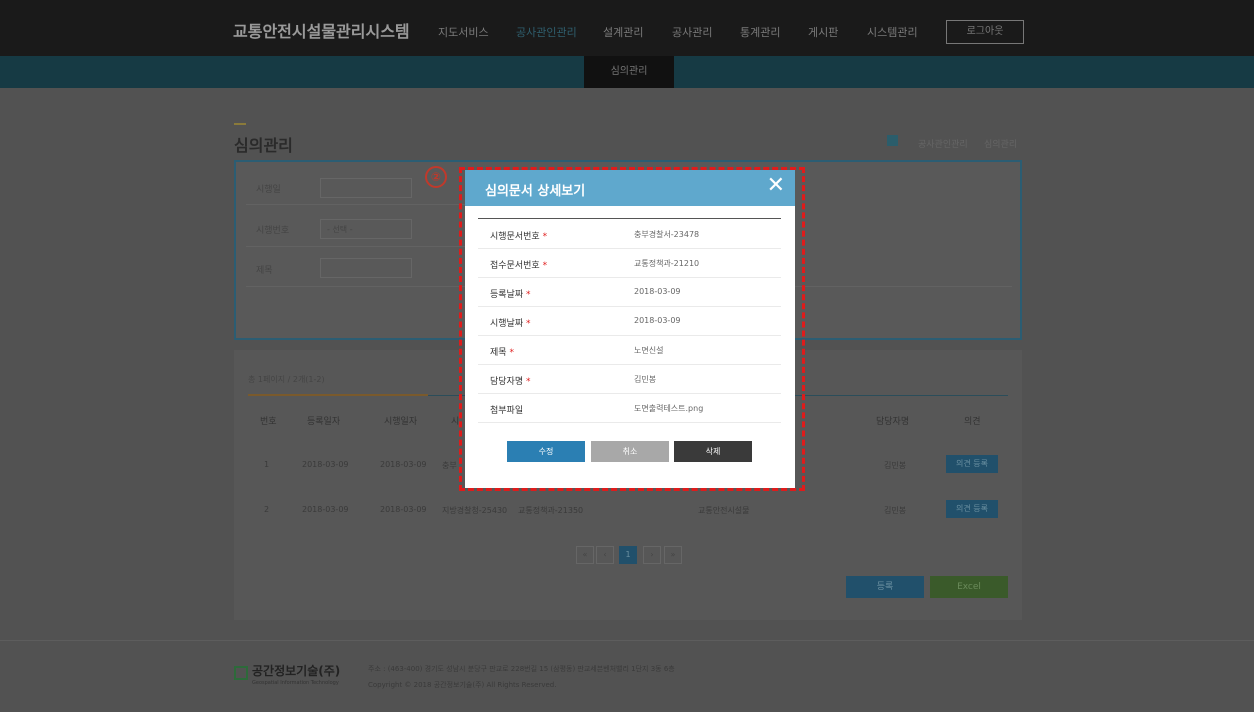 Image resolution: width=1254 pixels, height=712 pixels. Describe the element at coordinates (629, 379) in the screenshot. I see `field-row-manager: 담당자명 * 김민봉` at that location.